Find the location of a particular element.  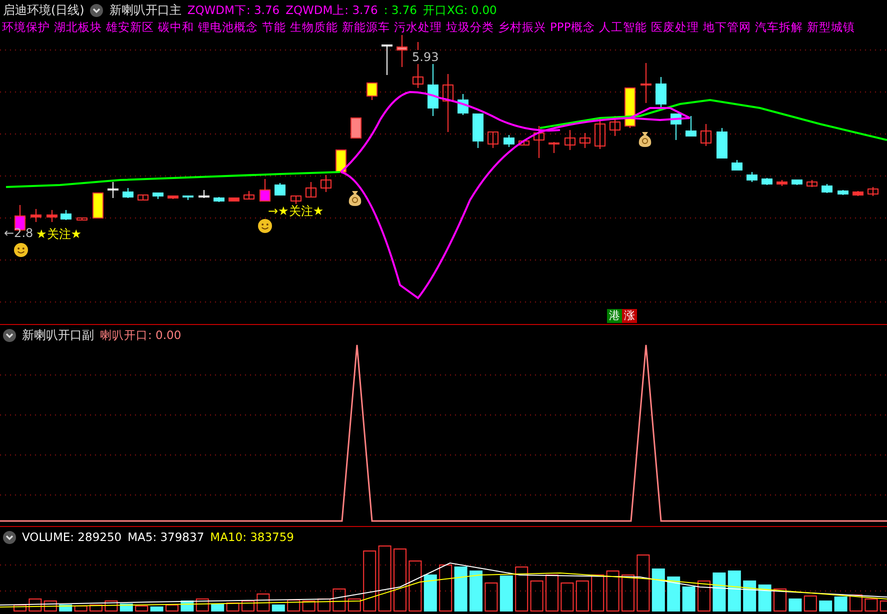

focus-label: ★关注★ is located at coordinates (59, 234).